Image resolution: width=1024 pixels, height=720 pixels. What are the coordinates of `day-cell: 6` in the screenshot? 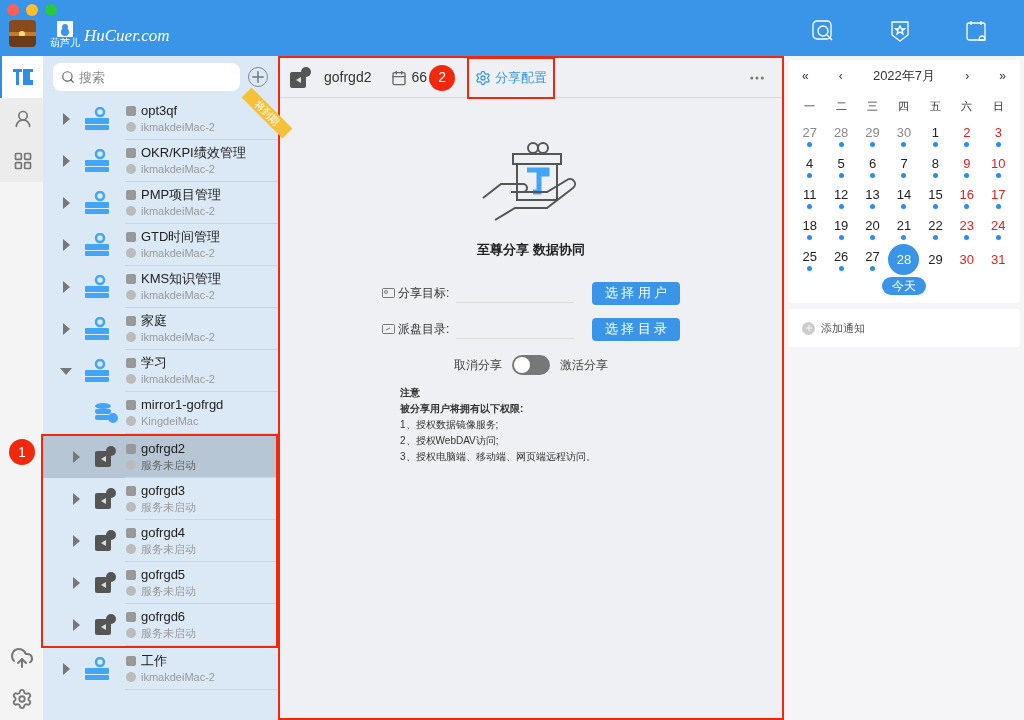 It's located at (872, 163).